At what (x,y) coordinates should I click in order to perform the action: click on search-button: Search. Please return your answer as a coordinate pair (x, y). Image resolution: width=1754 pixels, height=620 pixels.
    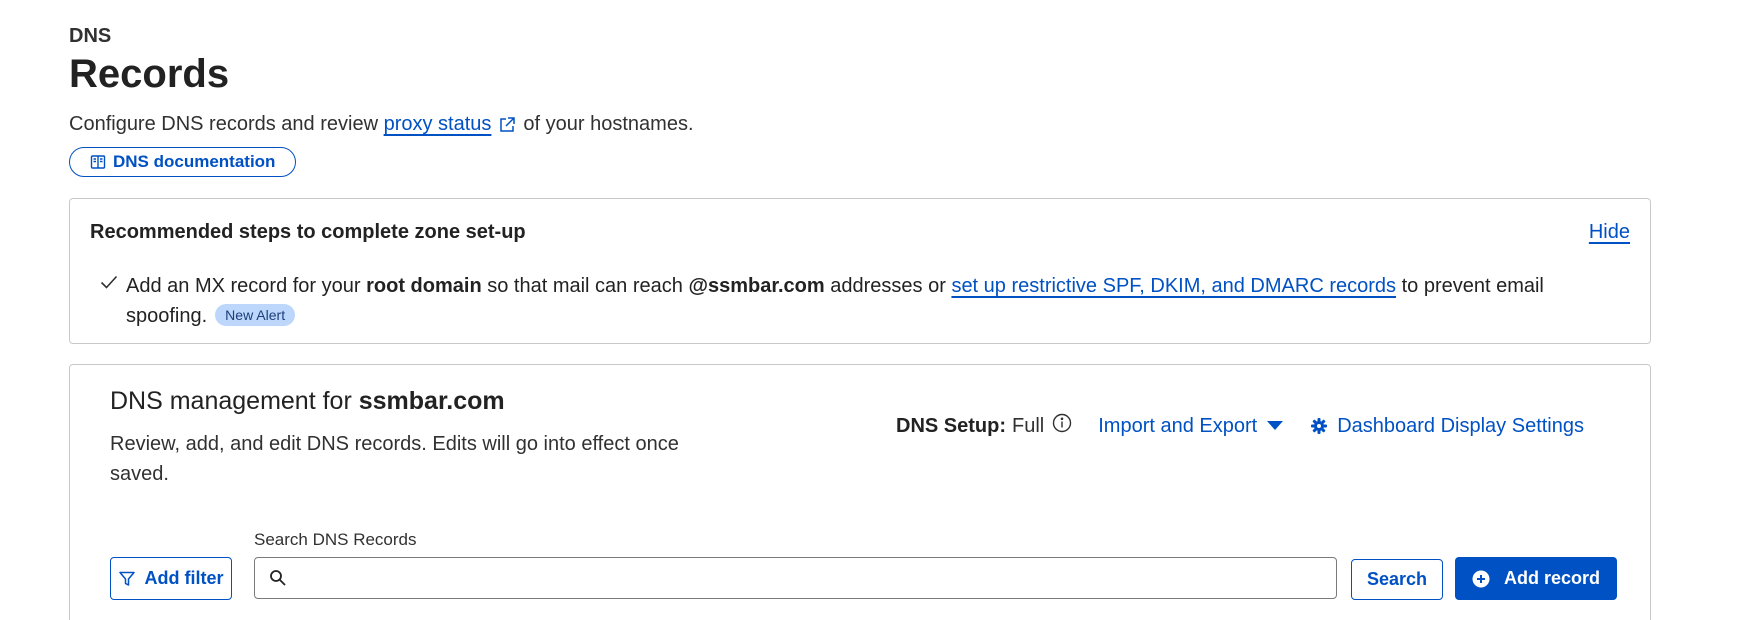
    Looking at the image, I should click on (1397, 579).